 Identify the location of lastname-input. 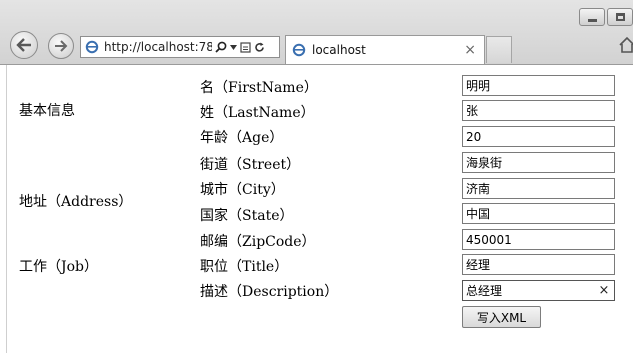
(538, 110).